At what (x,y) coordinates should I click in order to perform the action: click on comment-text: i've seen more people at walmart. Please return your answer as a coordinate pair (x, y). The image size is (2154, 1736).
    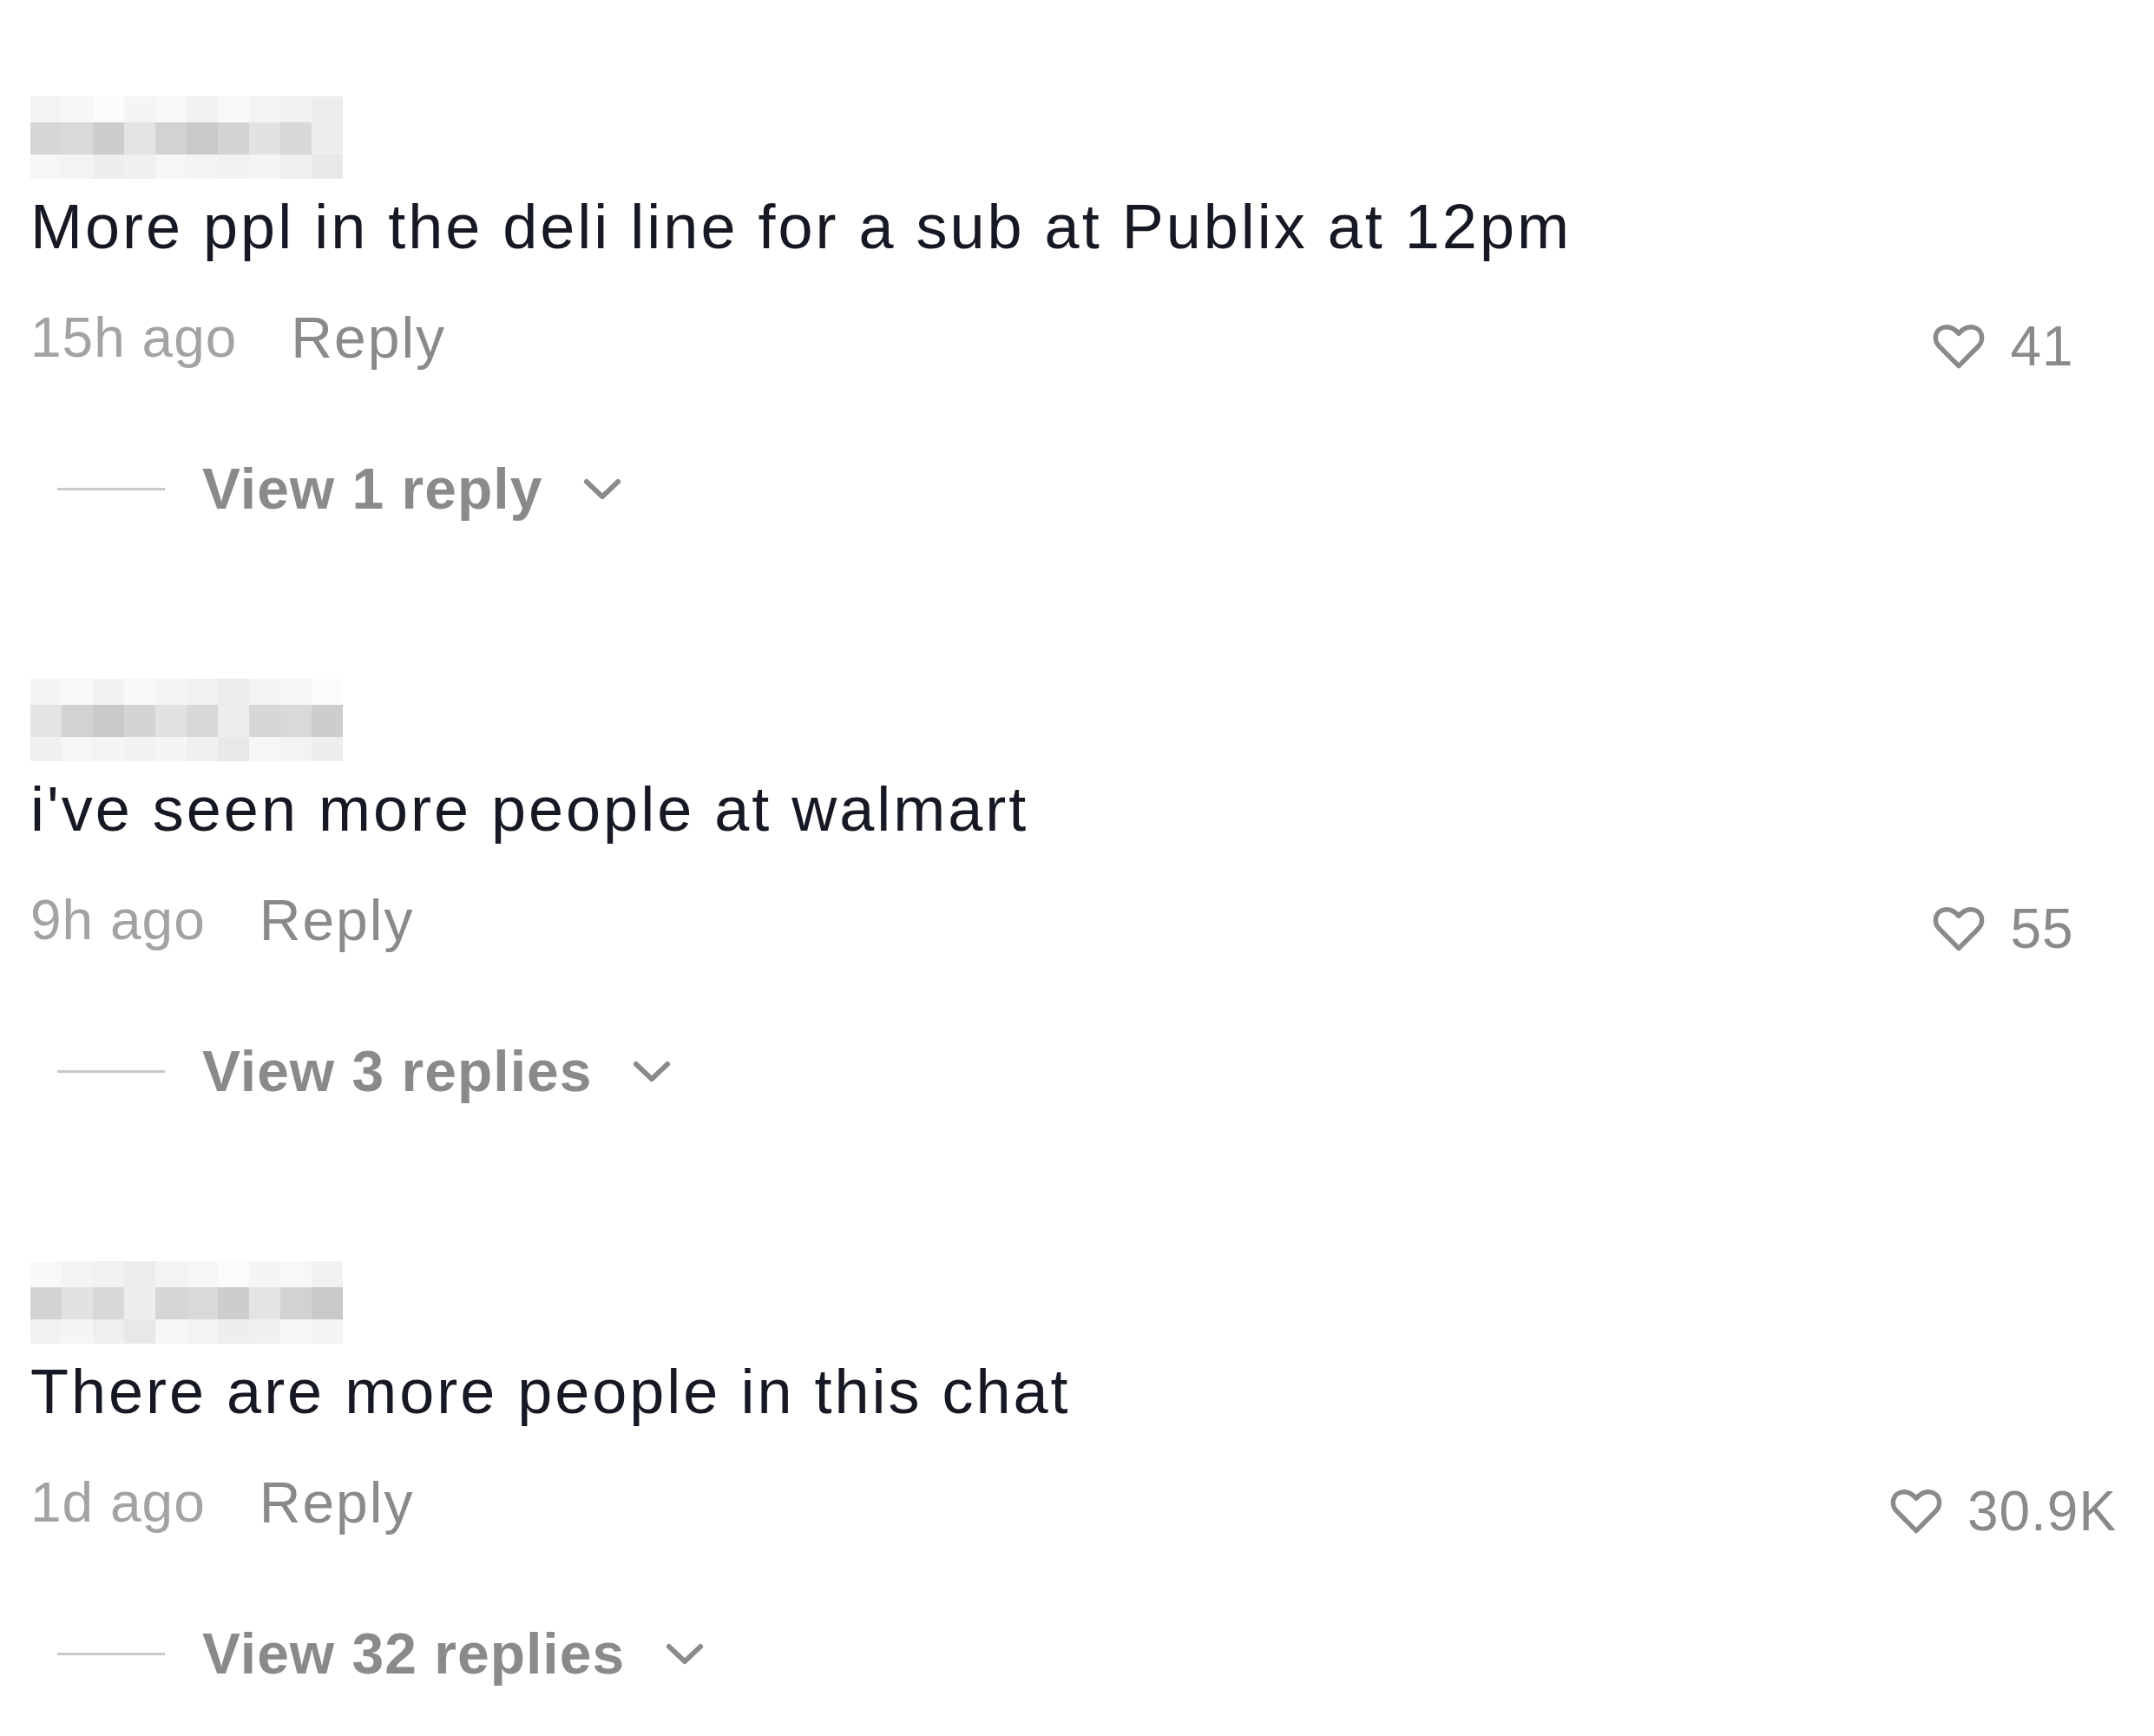
    Looking at the image, I should click on (529, 809).